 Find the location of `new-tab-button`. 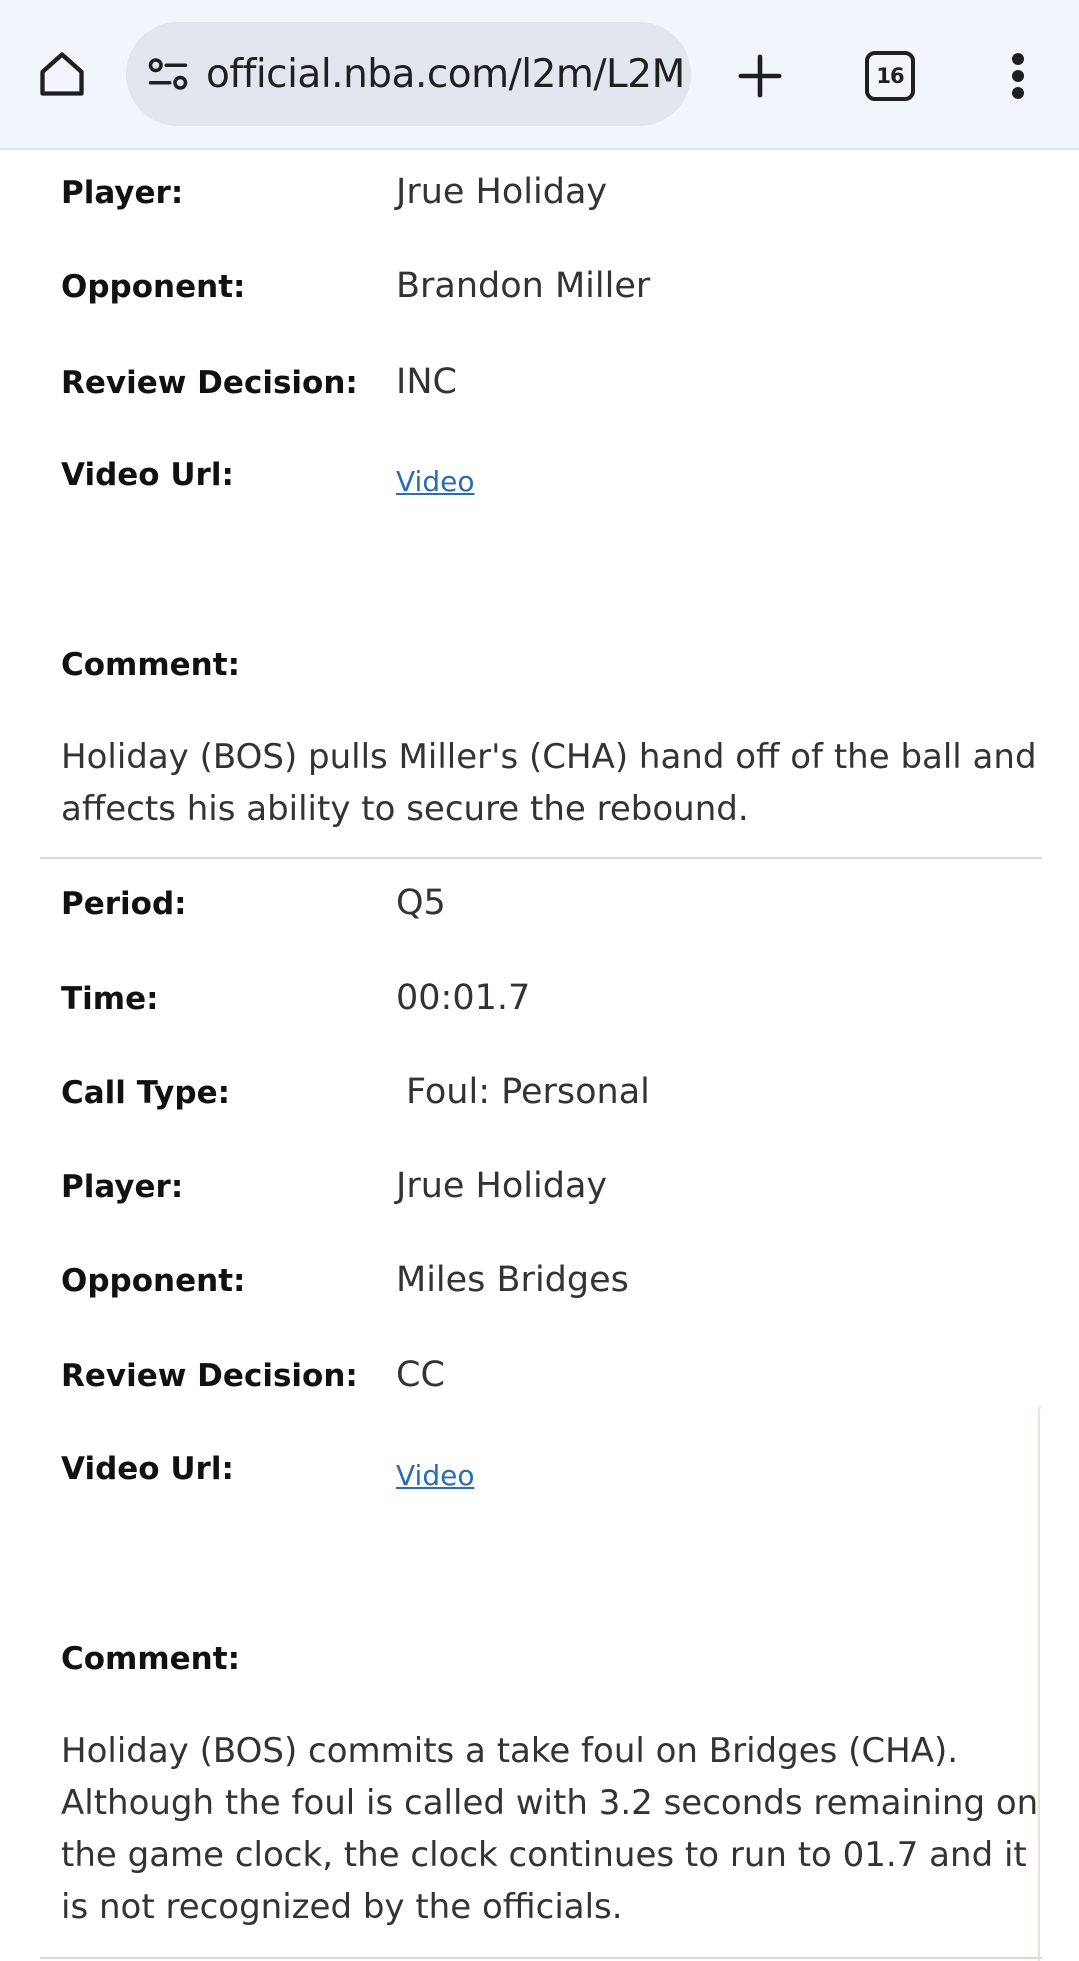

new-tab-button is located at coordinates (760, 76).